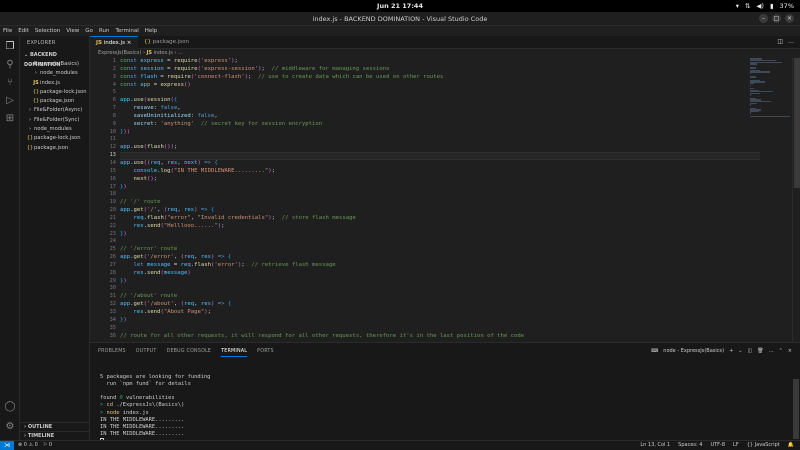 Image resolution: width=800 pixels, height=450 pixels. What do you see at coordinates (126, 31) in the screenshot?
I see `menu-terminal: Terminal` at bounding box center [126, 31].